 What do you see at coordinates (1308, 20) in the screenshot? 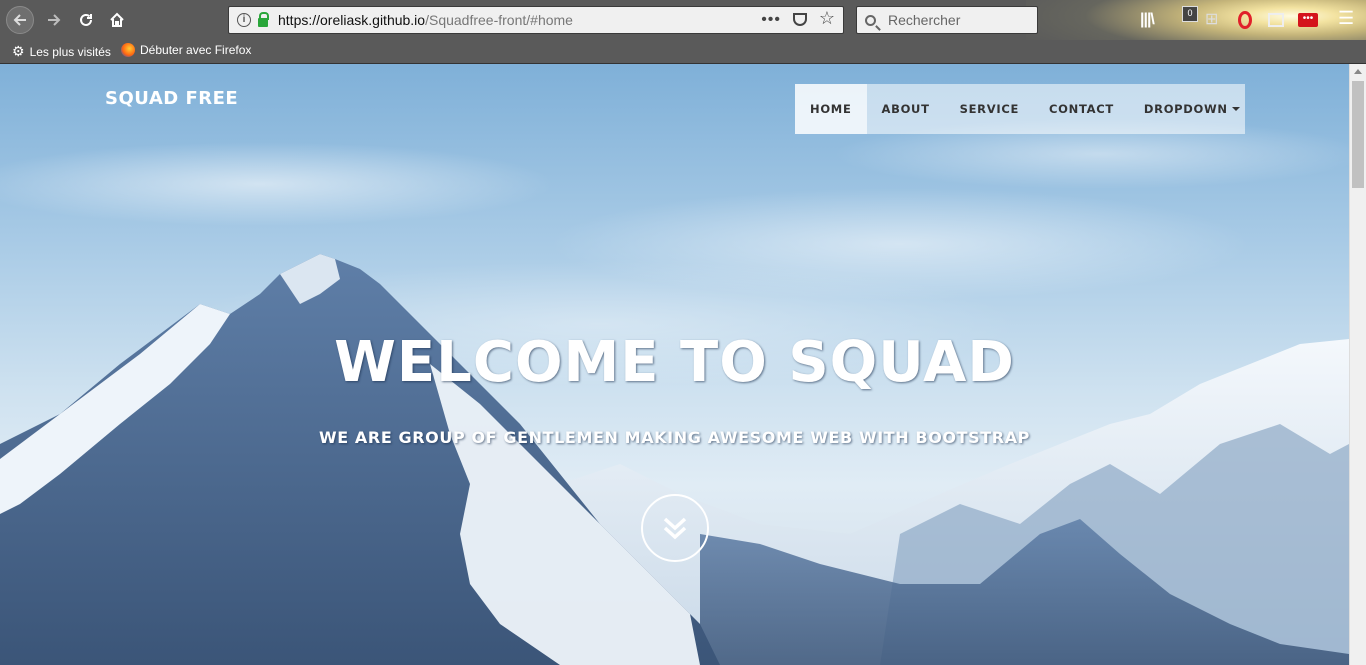
I see `lastpass-icon: •••` at bounding box center [1308, 20].